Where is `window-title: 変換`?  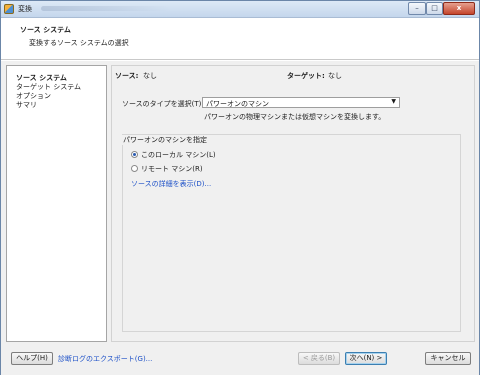 window-title: 変換 is located at coordinates (25, 9).